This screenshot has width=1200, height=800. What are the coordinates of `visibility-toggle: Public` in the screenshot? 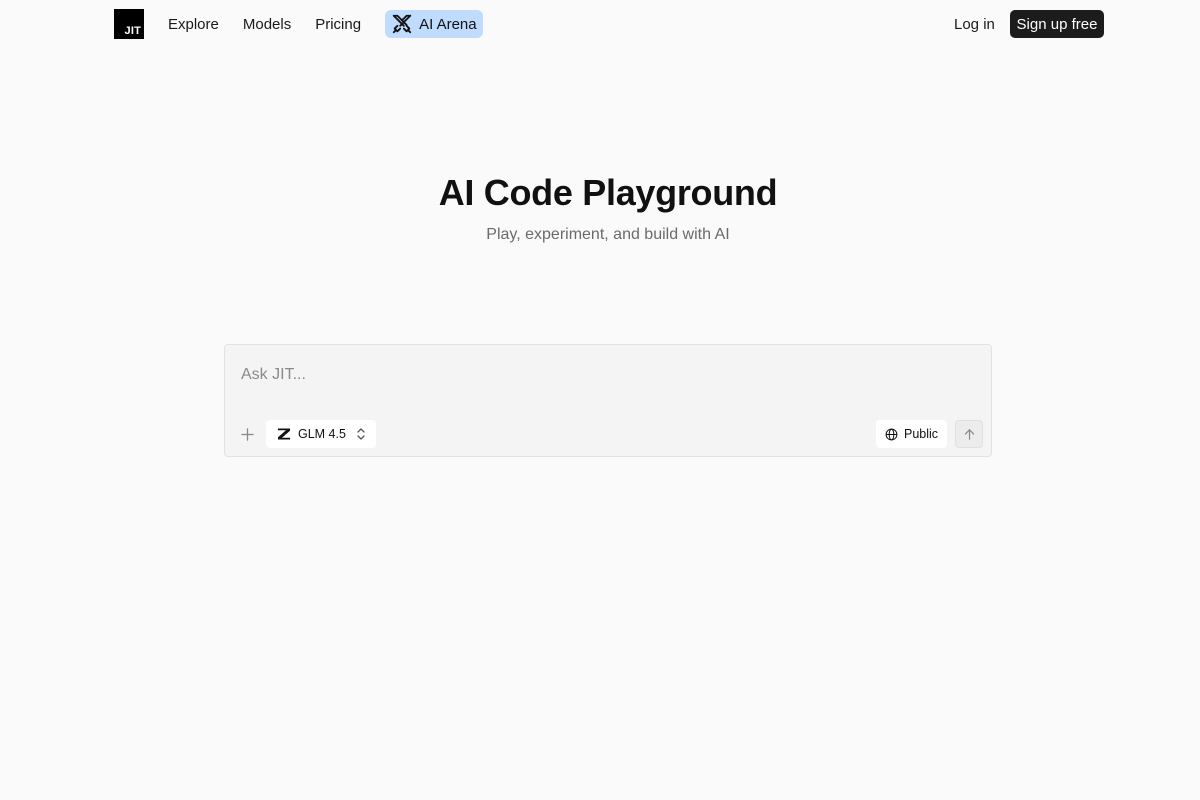 It's located at (911, 434).